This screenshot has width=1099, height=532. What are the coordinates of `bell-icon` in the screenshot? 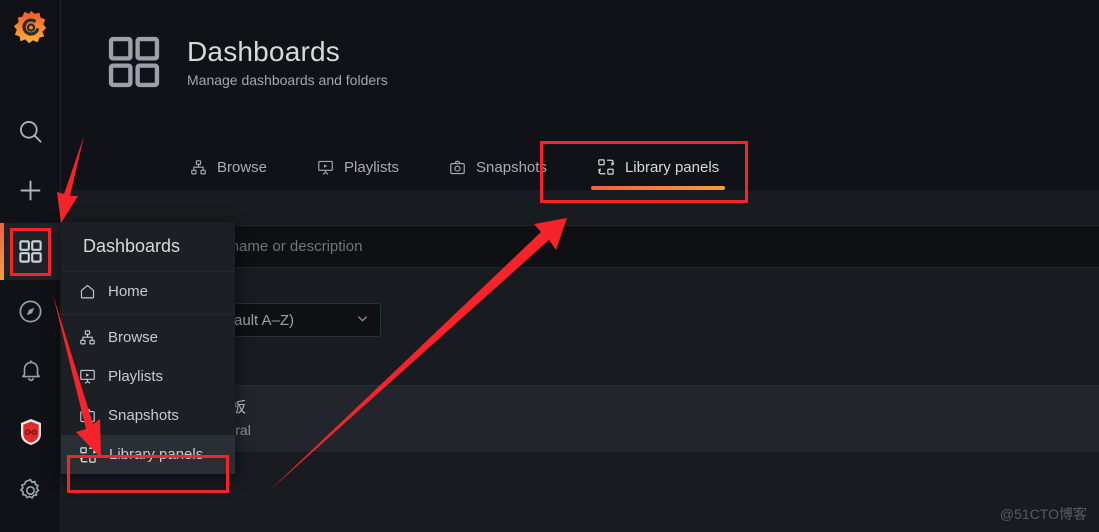 It's located at (31, 370).